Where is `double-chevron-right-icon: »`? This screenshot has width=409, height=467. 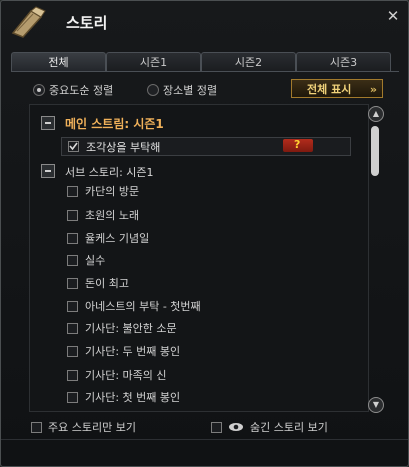 double-chevron-right-icon: » is located at coordinates (373, 89).